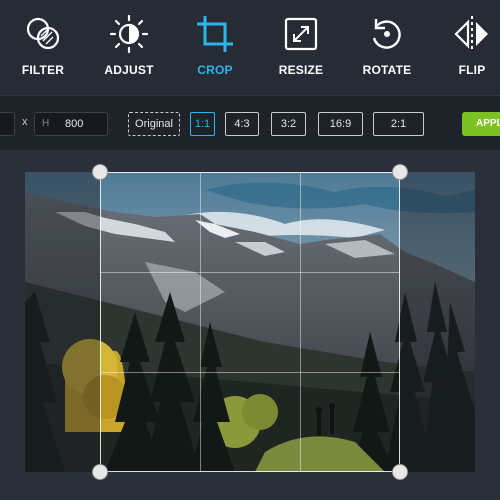  What do you see at coordinates (437, 322) in the screenshot?
I see `crop-shade-right` at bounding box center [437, 322].